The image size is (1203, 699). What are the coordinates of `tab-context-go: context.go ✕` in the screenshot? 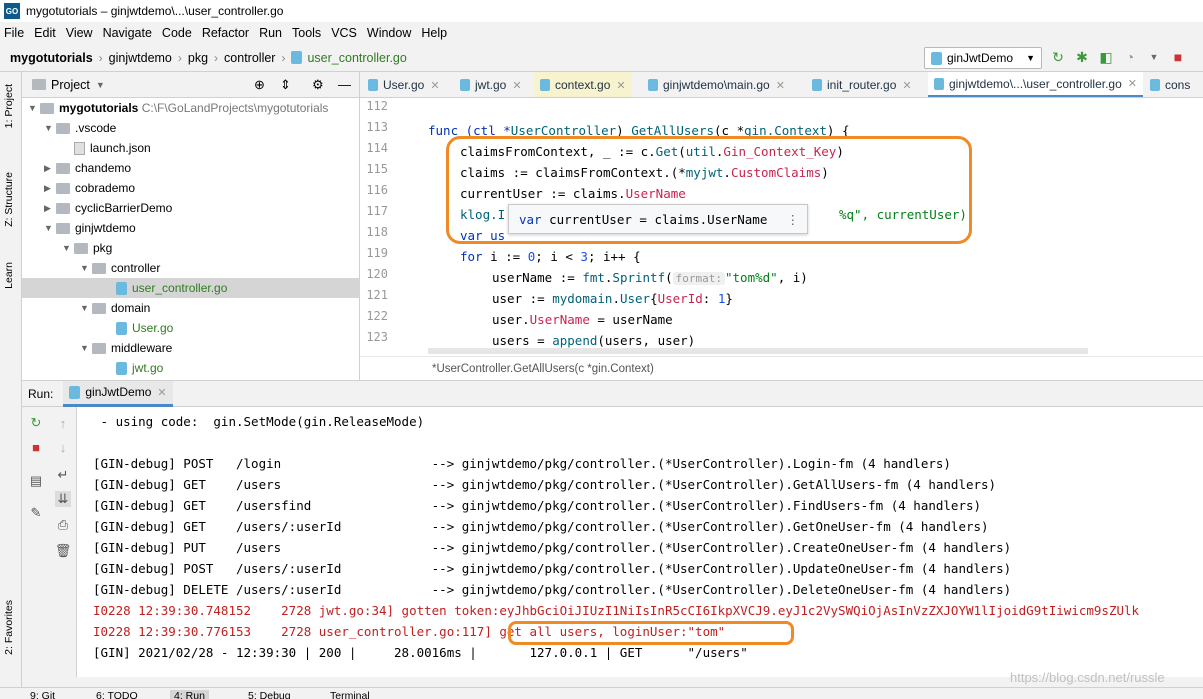 It's located at (583, 84).